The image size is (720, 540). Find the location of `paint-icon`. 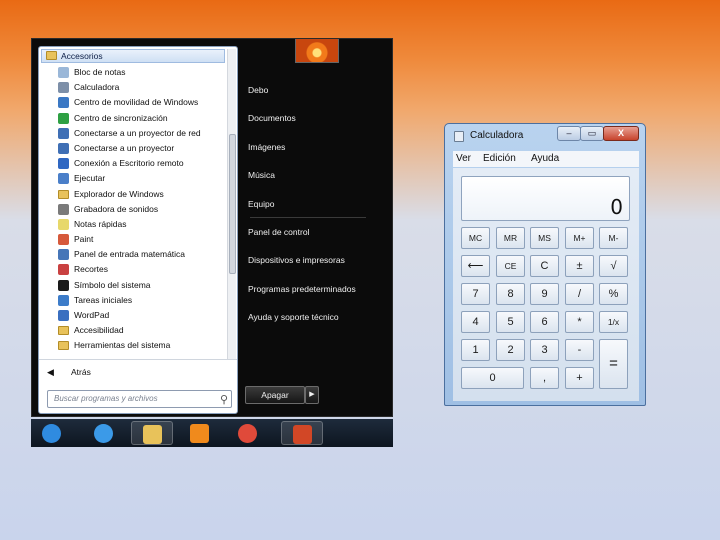

paint-icon is located at coordinates (63, 240).